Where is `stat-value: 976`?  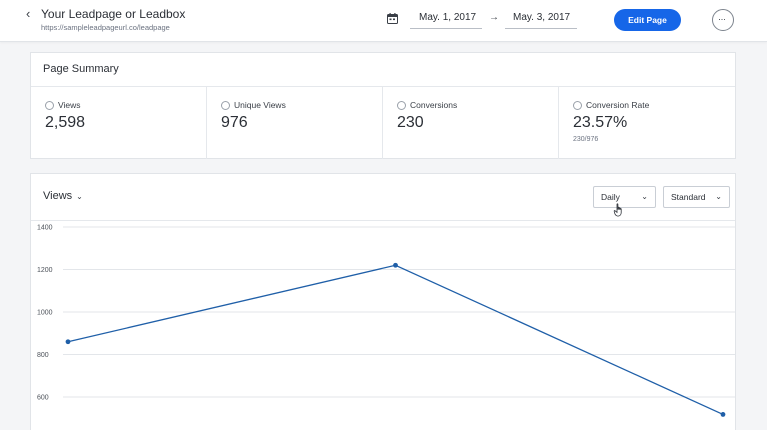
stat-value: 976 is located at coordinates (234, 122).